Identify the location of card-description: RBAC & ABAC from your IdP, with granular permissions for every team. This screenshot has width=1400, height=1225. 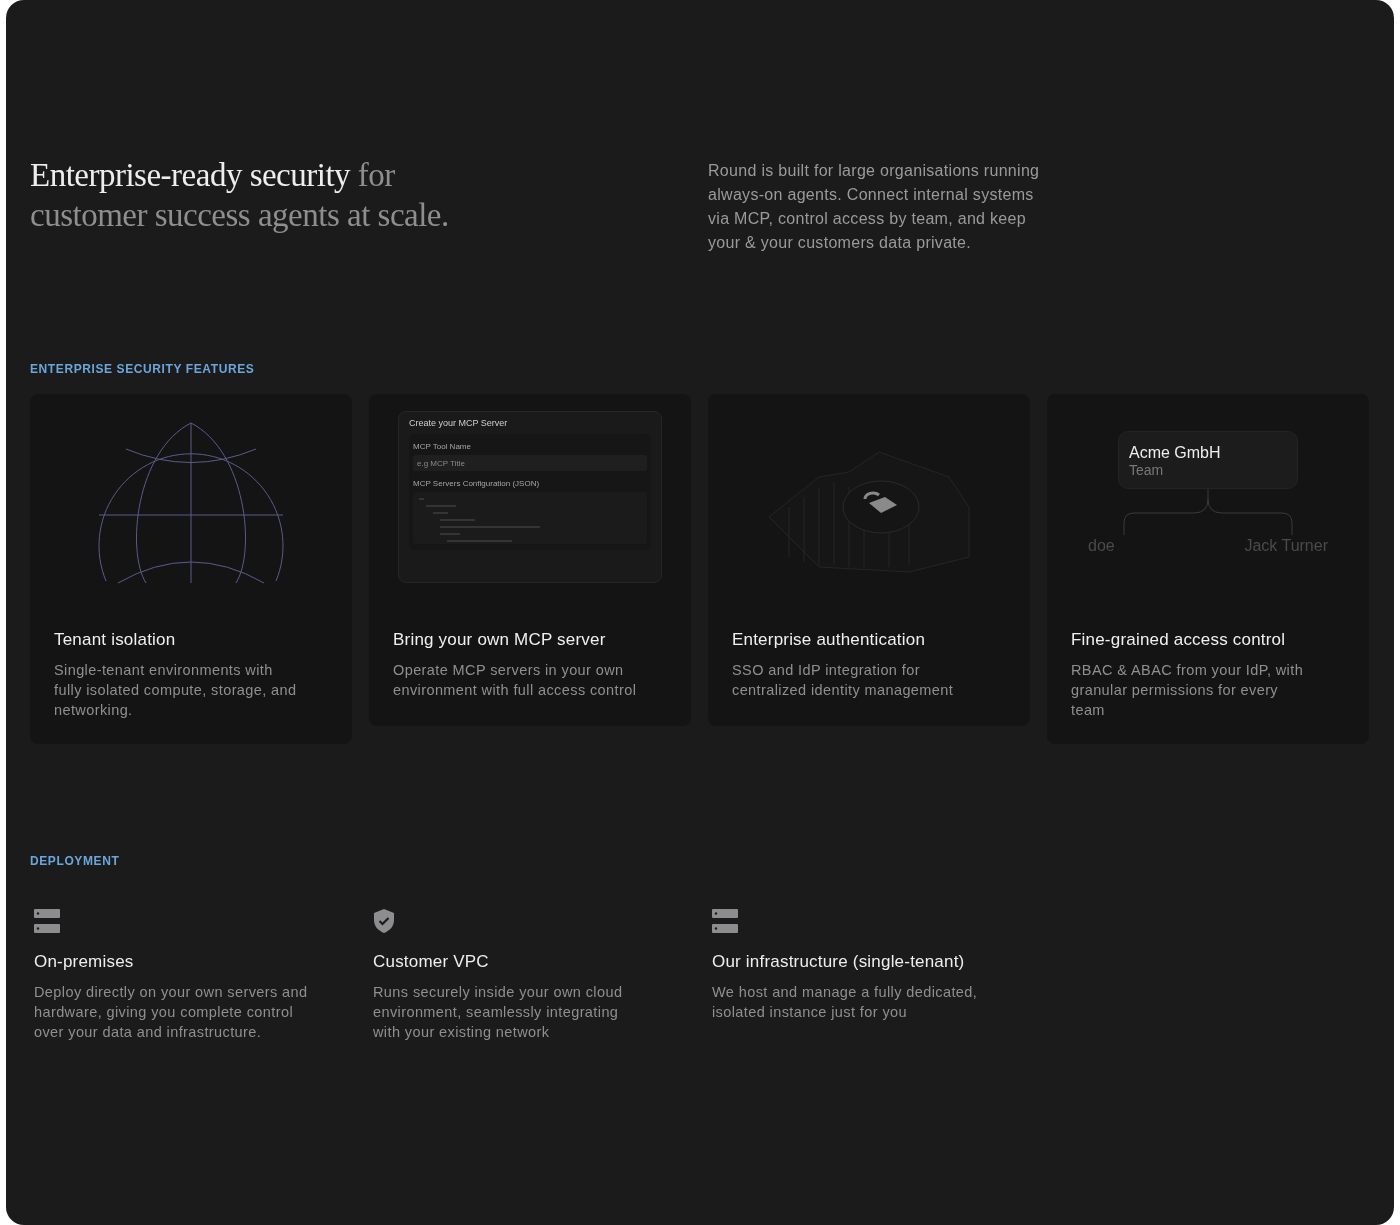
(1188, 690).